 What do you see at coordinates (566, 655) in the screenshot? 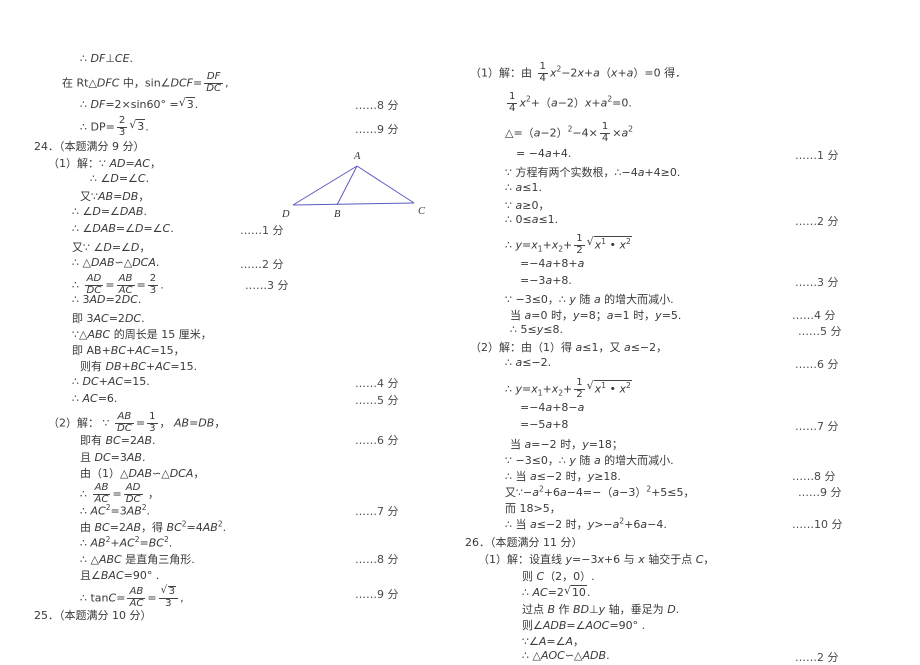
I see `text-line: ∴ △AOC∽△ADB.` at bounding box center [566, 655].